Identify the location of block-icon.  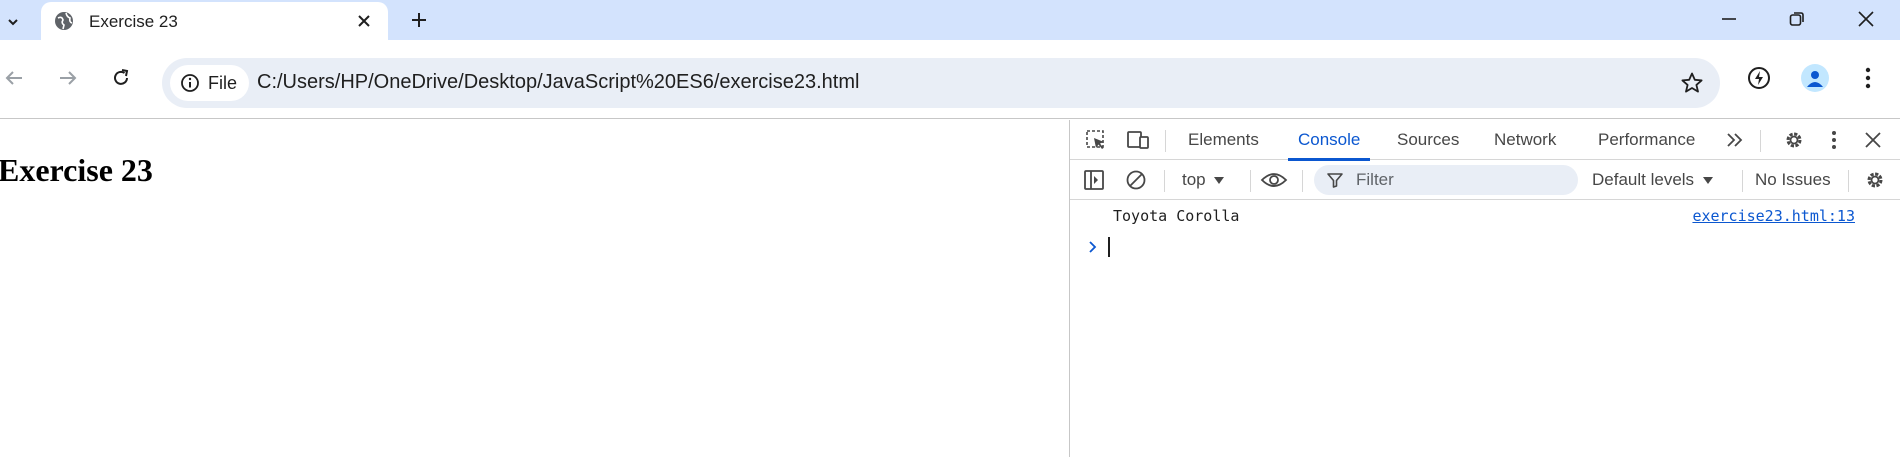
(1136, 180).